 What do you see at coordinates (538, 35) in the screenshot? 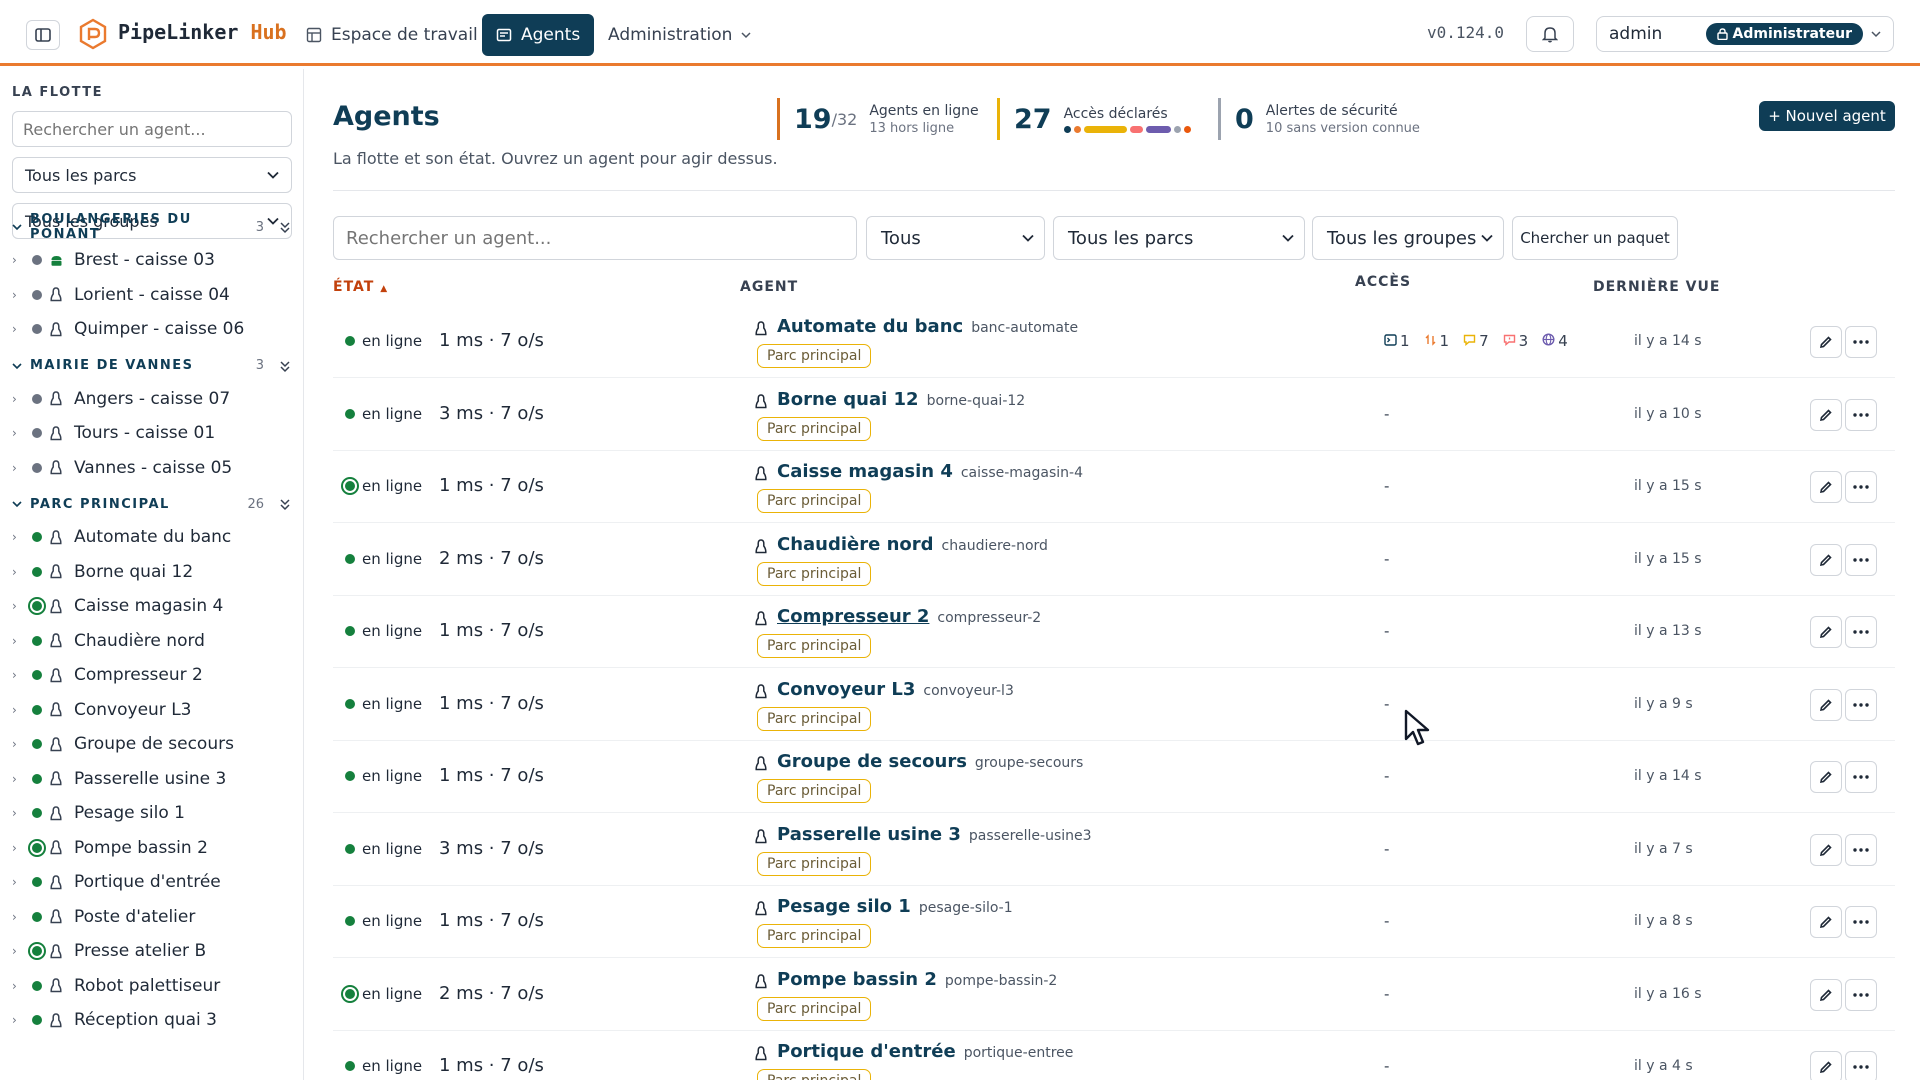
I see `nav-agents: Agents` at bounding box center [538, 35].